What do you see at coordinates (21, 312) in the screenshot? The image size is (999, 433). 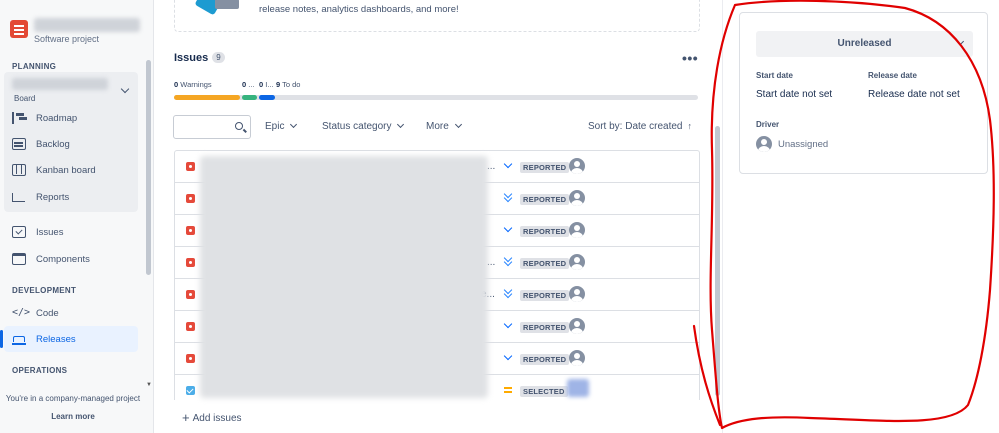 I see `code-icon: </>` at bounding box center [21, 312].